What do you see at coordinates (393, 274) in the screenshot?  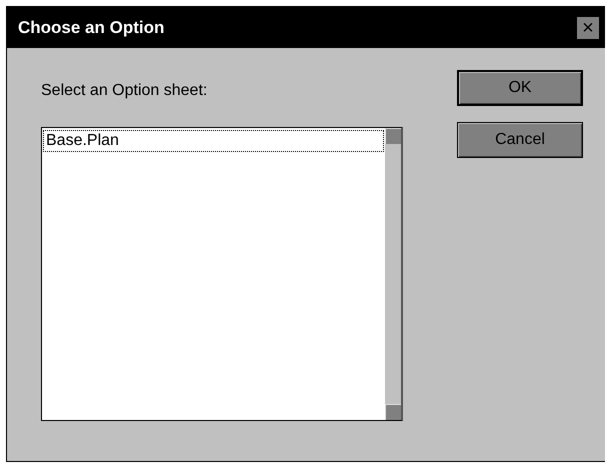 I see `scrollbar` at bounding box center [393, 274].